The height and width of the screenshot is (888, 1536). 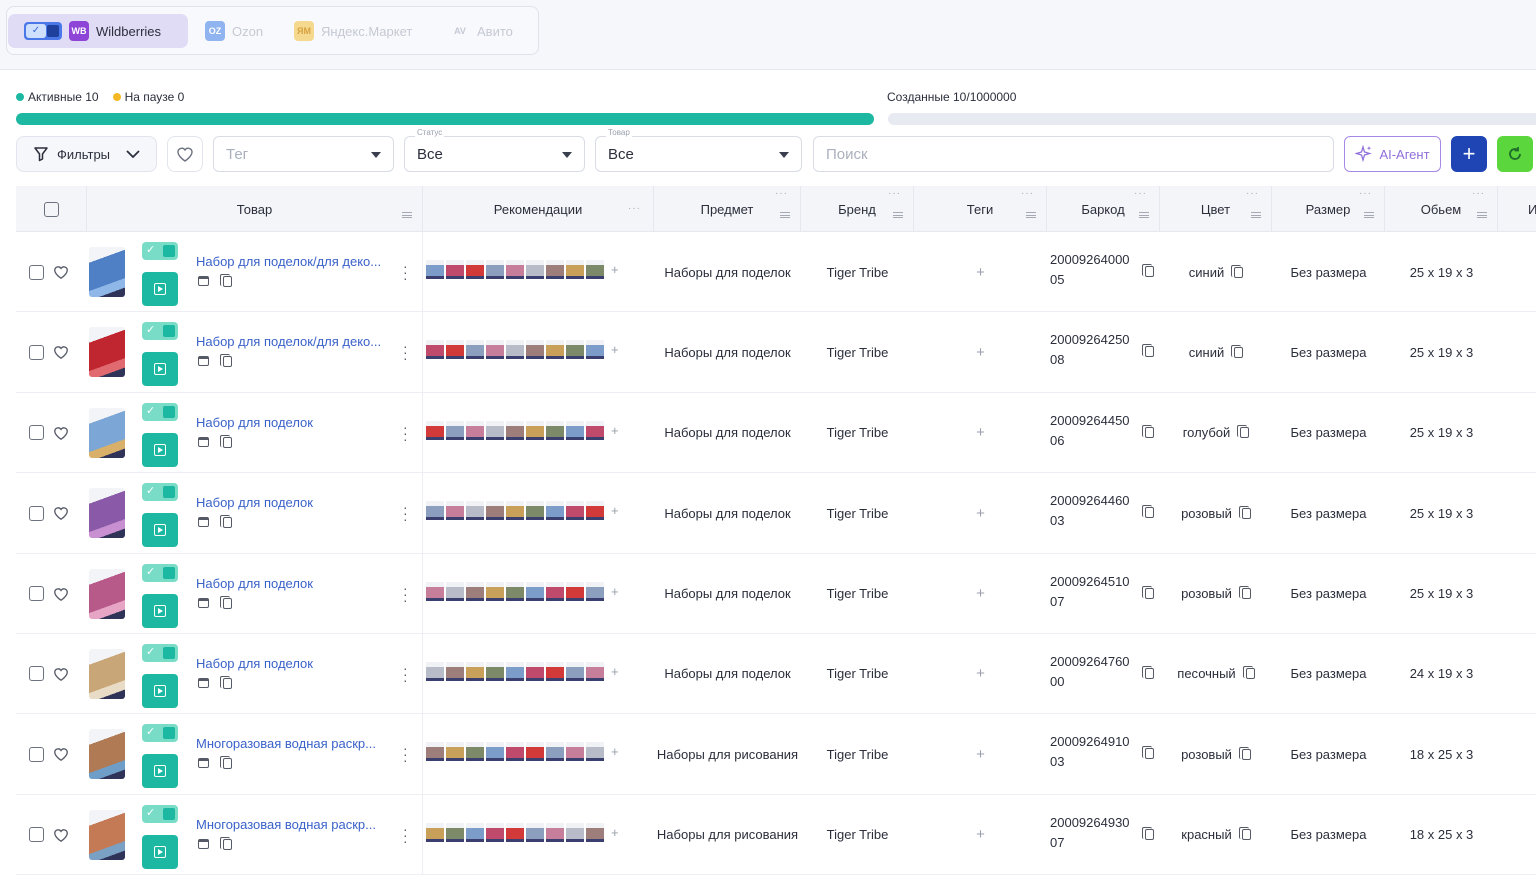 What do you see at coordinates (51, 209) in the screenshot?
I see `select-all-checkbox` at bounding box center [51, 209].